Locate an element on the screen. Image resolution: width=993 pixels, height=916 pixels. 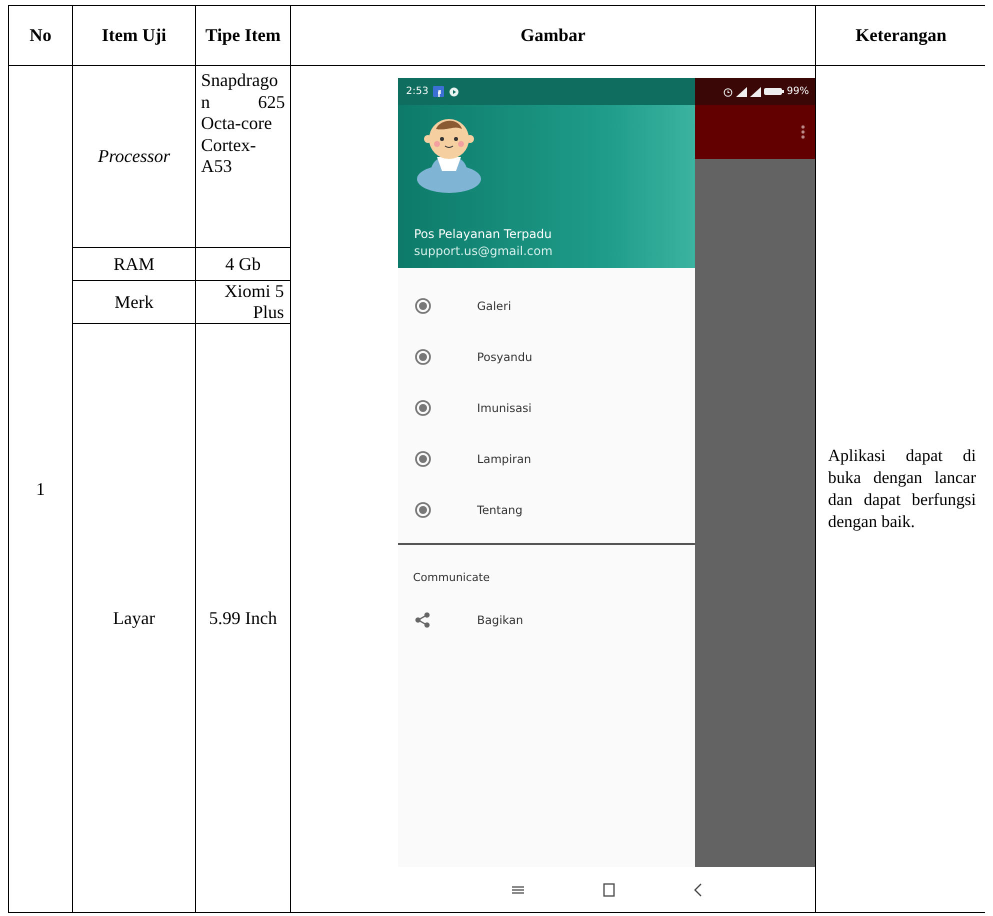
notification-app-icon is located at coordinates (438, 91).